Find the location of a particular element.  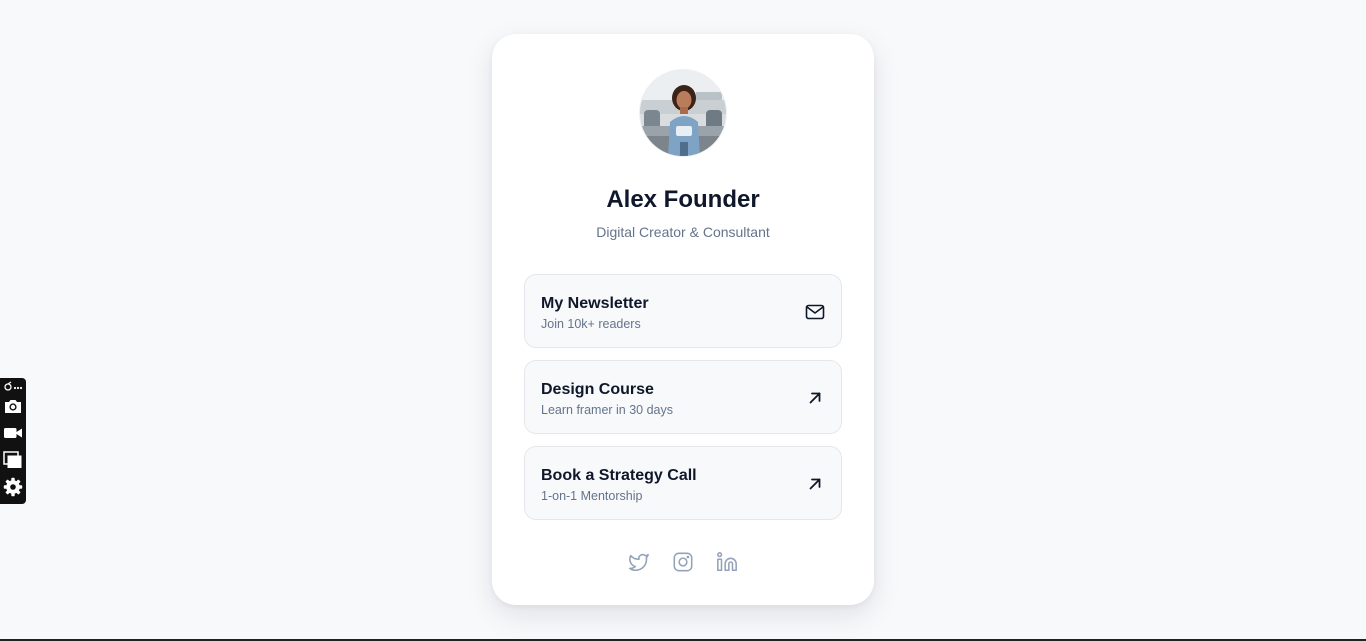

link-strategy-call: Book a Strategy Call 1-on-1 Mentorship is located at coordinates (683, 483).